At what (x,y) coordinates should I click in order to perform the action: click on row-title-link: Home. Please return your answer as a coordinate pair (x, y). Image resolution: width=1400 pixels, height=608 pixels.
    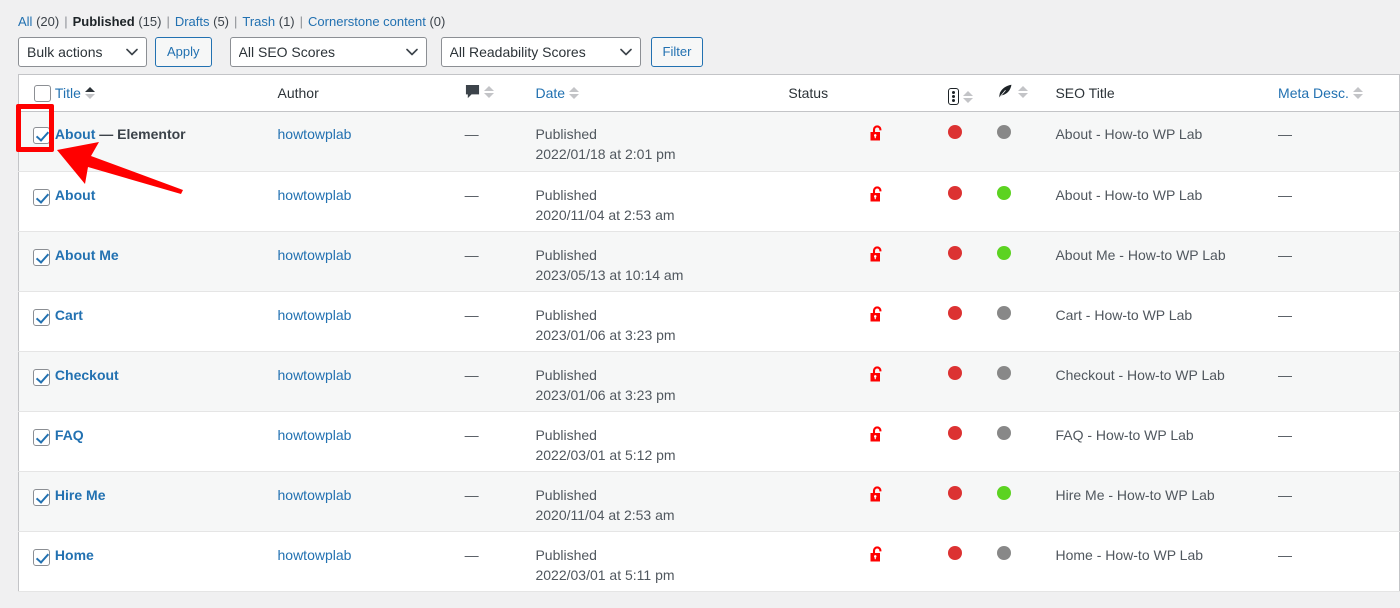
    Looking at the image, I should click on (74, 555).